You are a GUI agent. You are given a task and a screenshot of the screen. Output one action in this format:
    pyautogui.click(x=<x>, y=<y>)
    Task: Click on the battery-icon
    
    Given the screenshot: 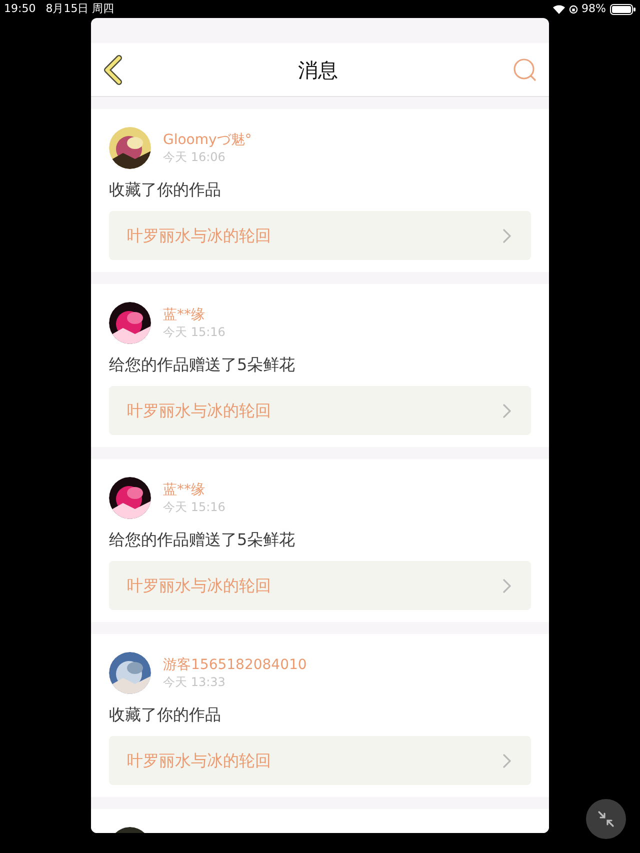 What is the action you would take?
    pyautogui.click(x=623, y=9)
    